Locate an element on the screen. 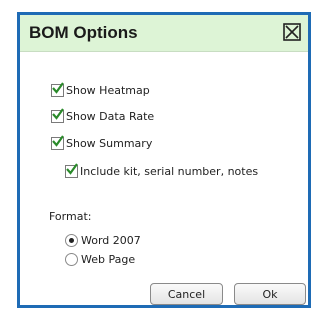  radio-selected-dot is located at coordinates (71, 240).